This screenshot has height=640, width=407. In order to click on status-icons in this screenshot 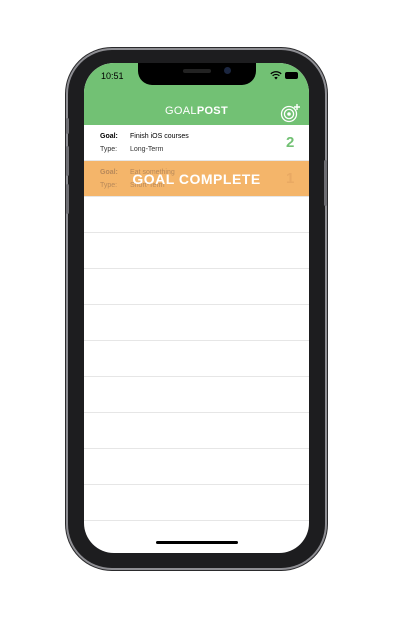, I will do `click(285, 76)`.